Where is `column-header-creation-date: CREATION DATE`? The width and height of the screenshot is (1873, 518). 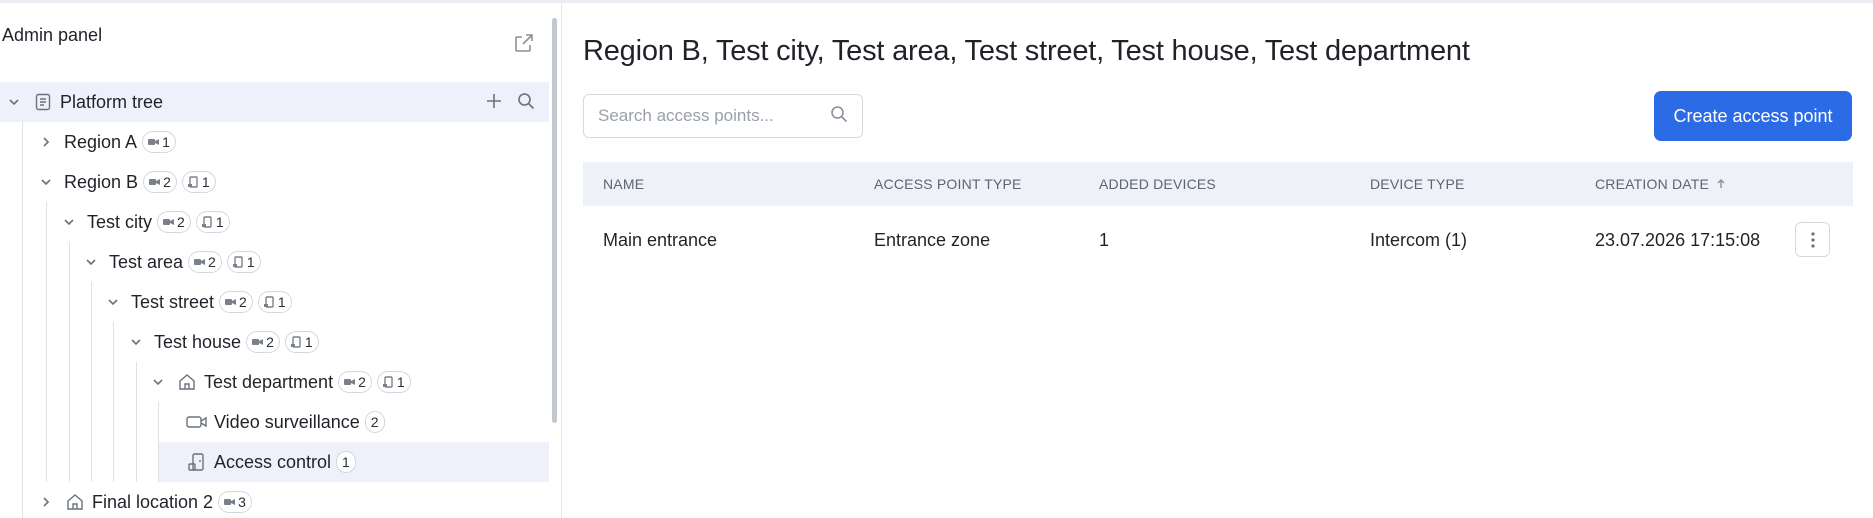 column-header-creation-date: CREATION DATE is located at coordinates (1661, 184).